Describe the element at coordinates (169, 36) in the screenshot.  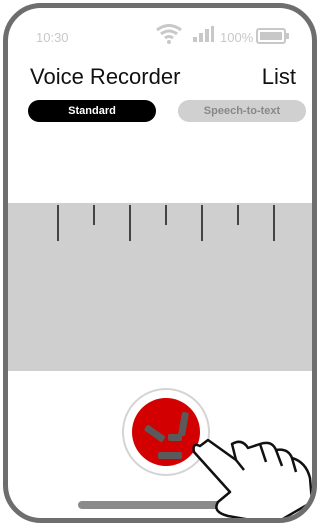
I see `wifi-icon` at that location.